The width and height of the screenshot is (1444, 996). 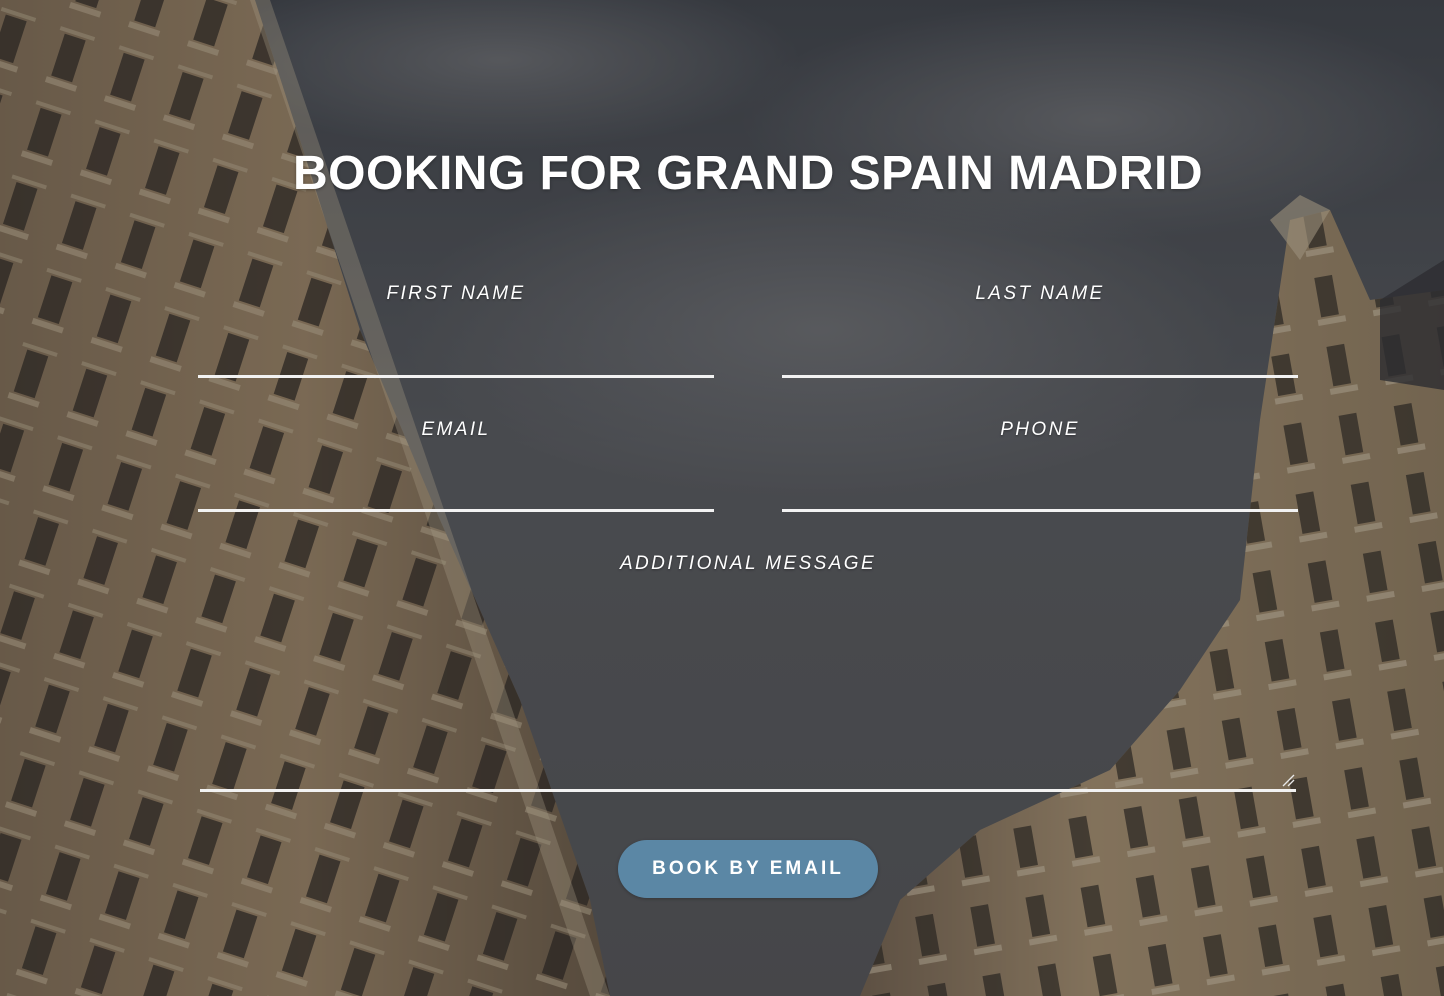 What do you see at coordinates (1040, 349) in the screenshot?
I see `last-name-input` at bounding box center [1040, 349].